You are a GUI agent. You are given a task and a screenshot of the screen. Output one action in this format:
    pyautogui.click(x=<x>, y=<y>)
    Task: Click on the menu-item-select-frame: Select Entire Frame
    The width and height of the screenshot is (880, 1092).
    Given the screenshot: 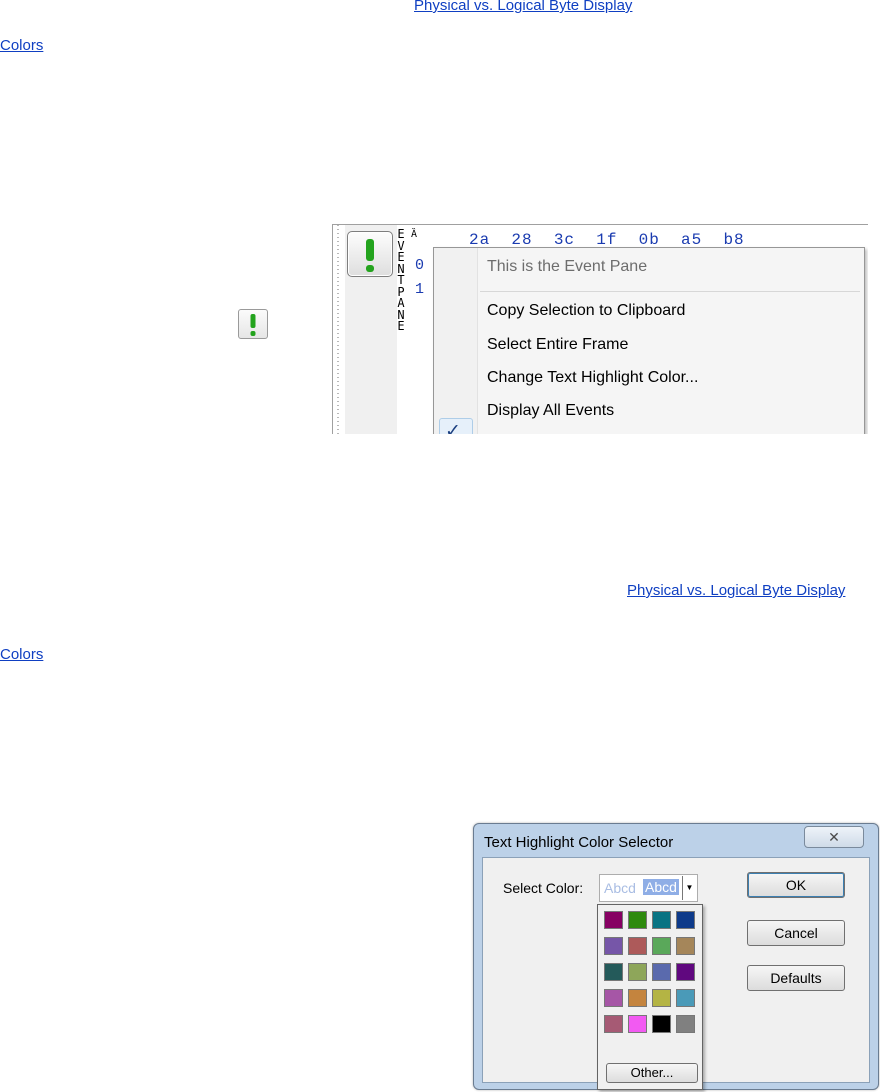 What is the action you would take?
    pyautogui.click(x=557, y=345)
    